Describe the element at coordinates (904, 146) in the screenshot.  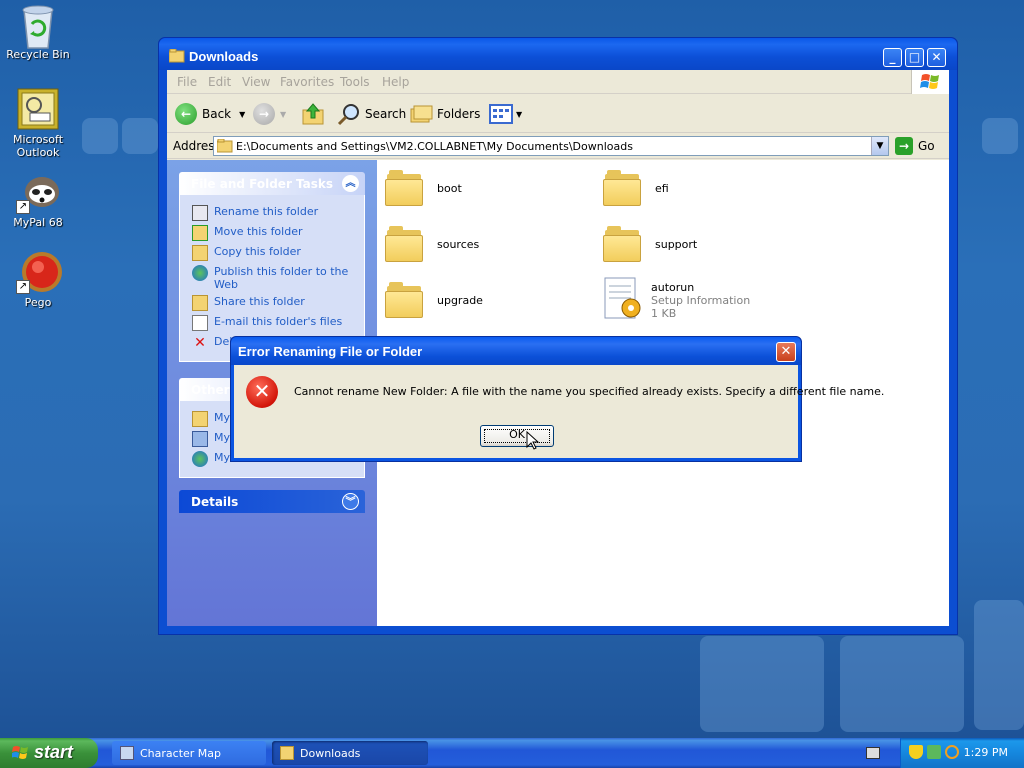
I see `go-arrow-icon: →` at that location.